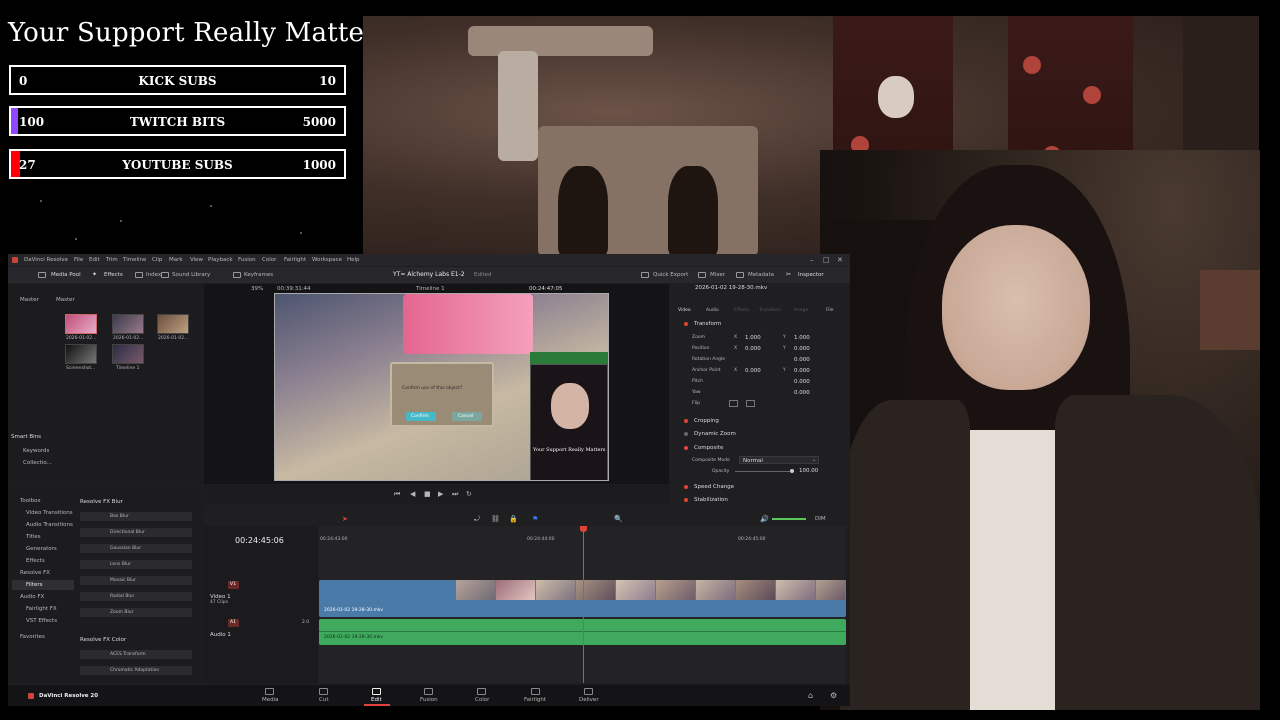 This screenshot has height=720, width=1280. What do you see at coordinates (495, 519) in the screenshot?
I see `linked-selection-icon: ⛓` at bounding box center [495, 519].